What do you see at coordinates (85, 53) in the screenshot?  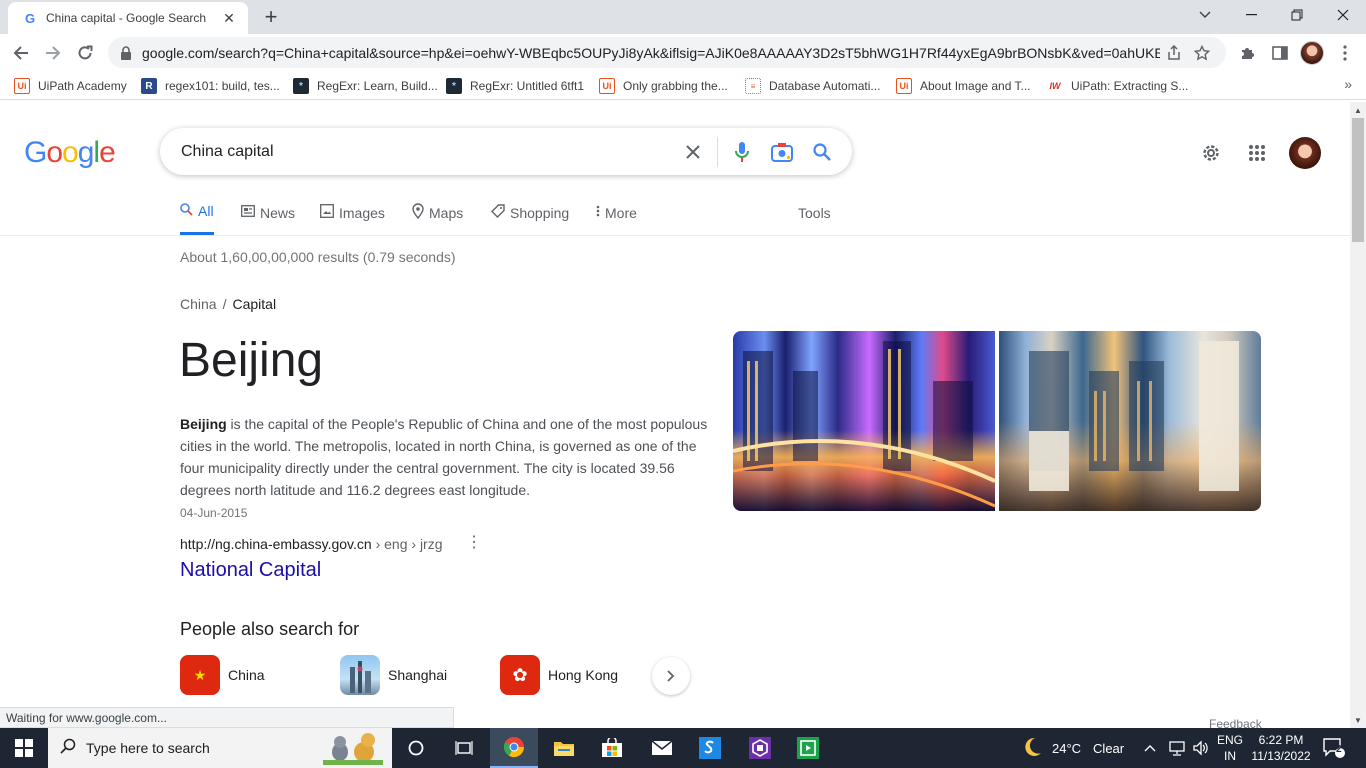 I see `reload-icon` at bounding box center [85, 53].